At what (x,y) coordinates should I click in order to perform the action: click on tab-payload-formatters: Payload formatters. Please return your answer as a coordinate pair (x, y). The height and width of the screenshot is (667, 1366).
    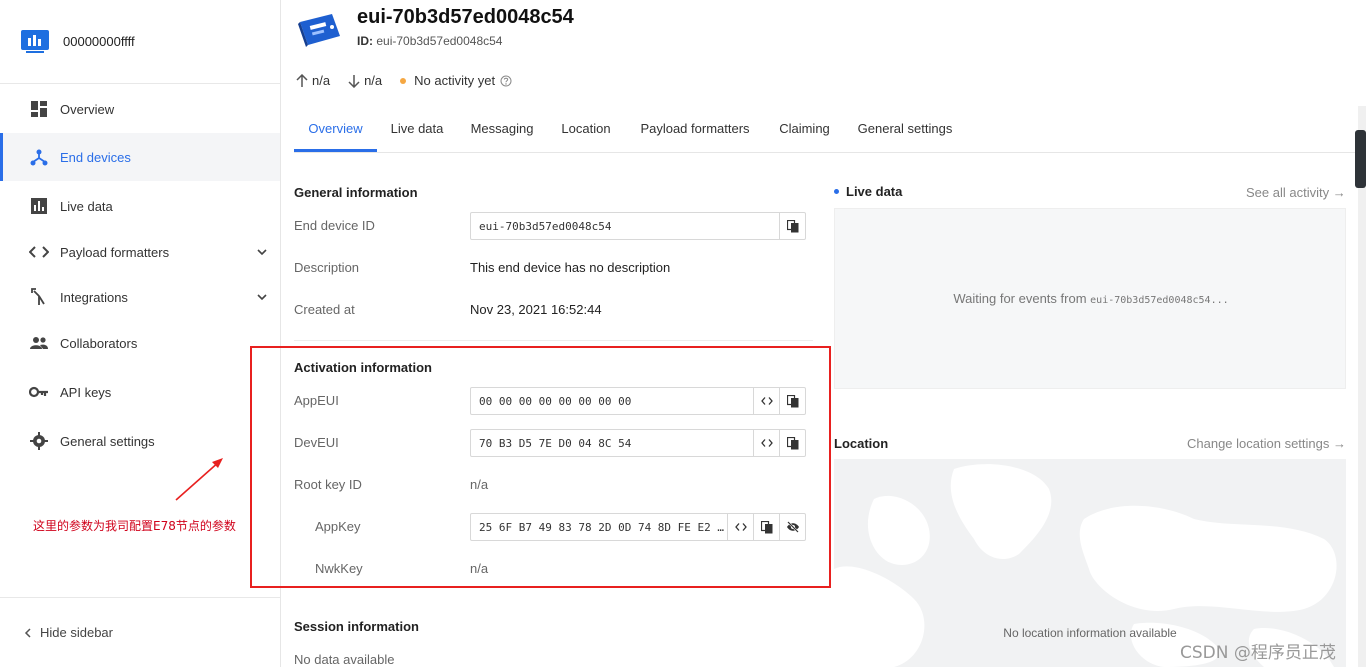
    Looking at the image, I should click on (695, 132).